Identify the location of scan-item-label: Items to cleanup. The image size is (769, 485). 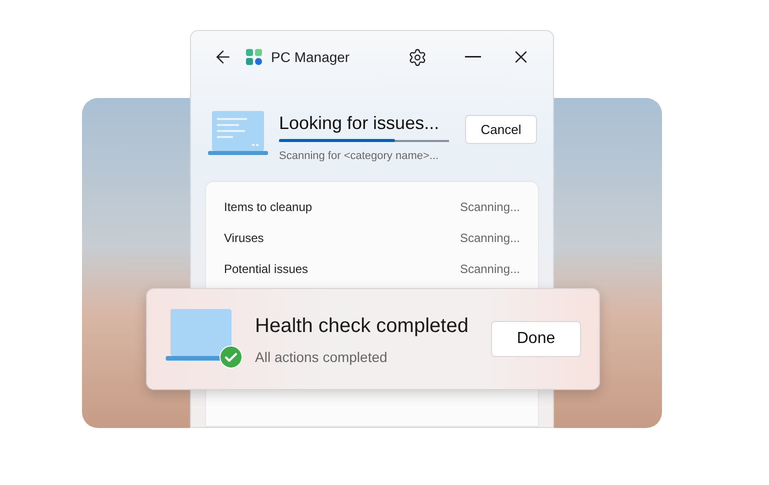
(268, 207).